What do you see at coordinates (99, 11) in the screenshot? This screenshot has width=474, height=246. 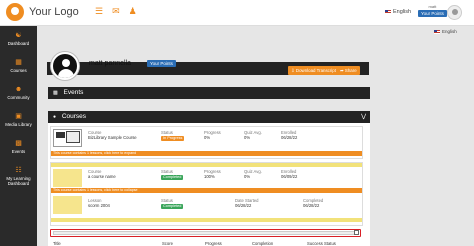 I see `notifications-icon: ☰` at bounding box center [99, 11].